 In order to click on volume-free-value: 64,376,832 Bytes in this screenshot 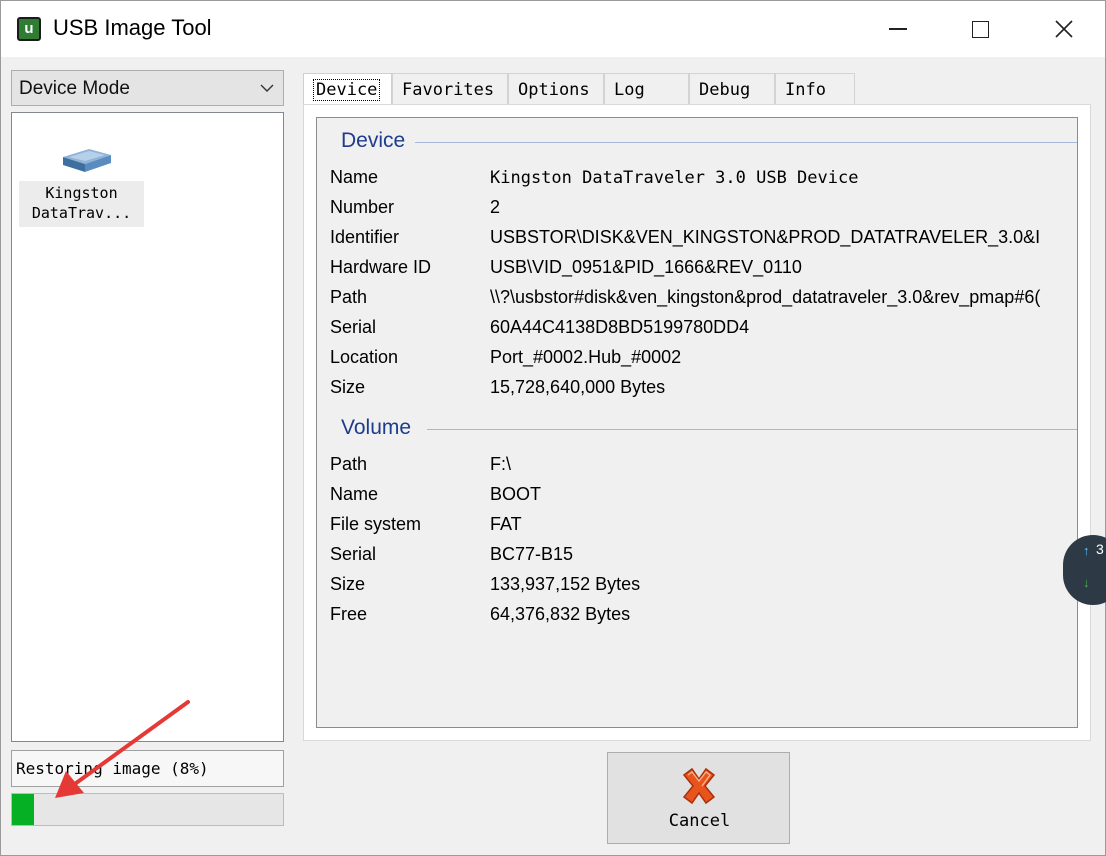, I will do `click(560, 614)`.